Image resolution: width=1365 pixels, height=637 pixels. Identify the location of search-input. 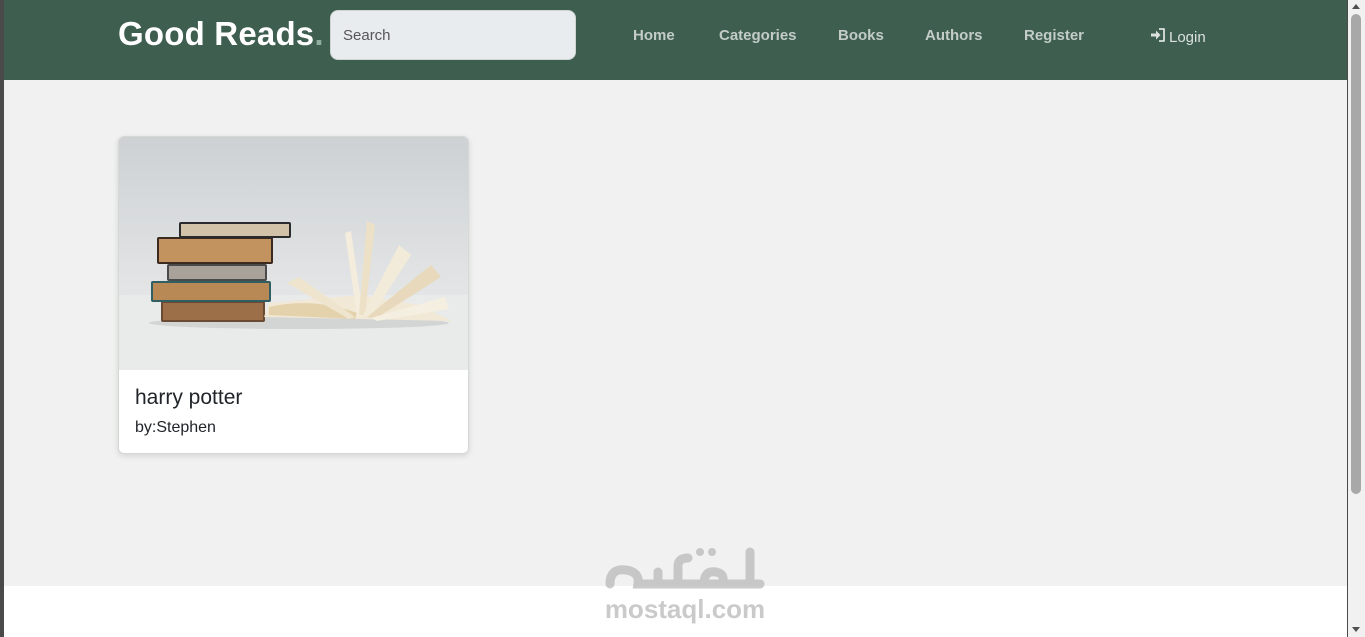
(453, 35).